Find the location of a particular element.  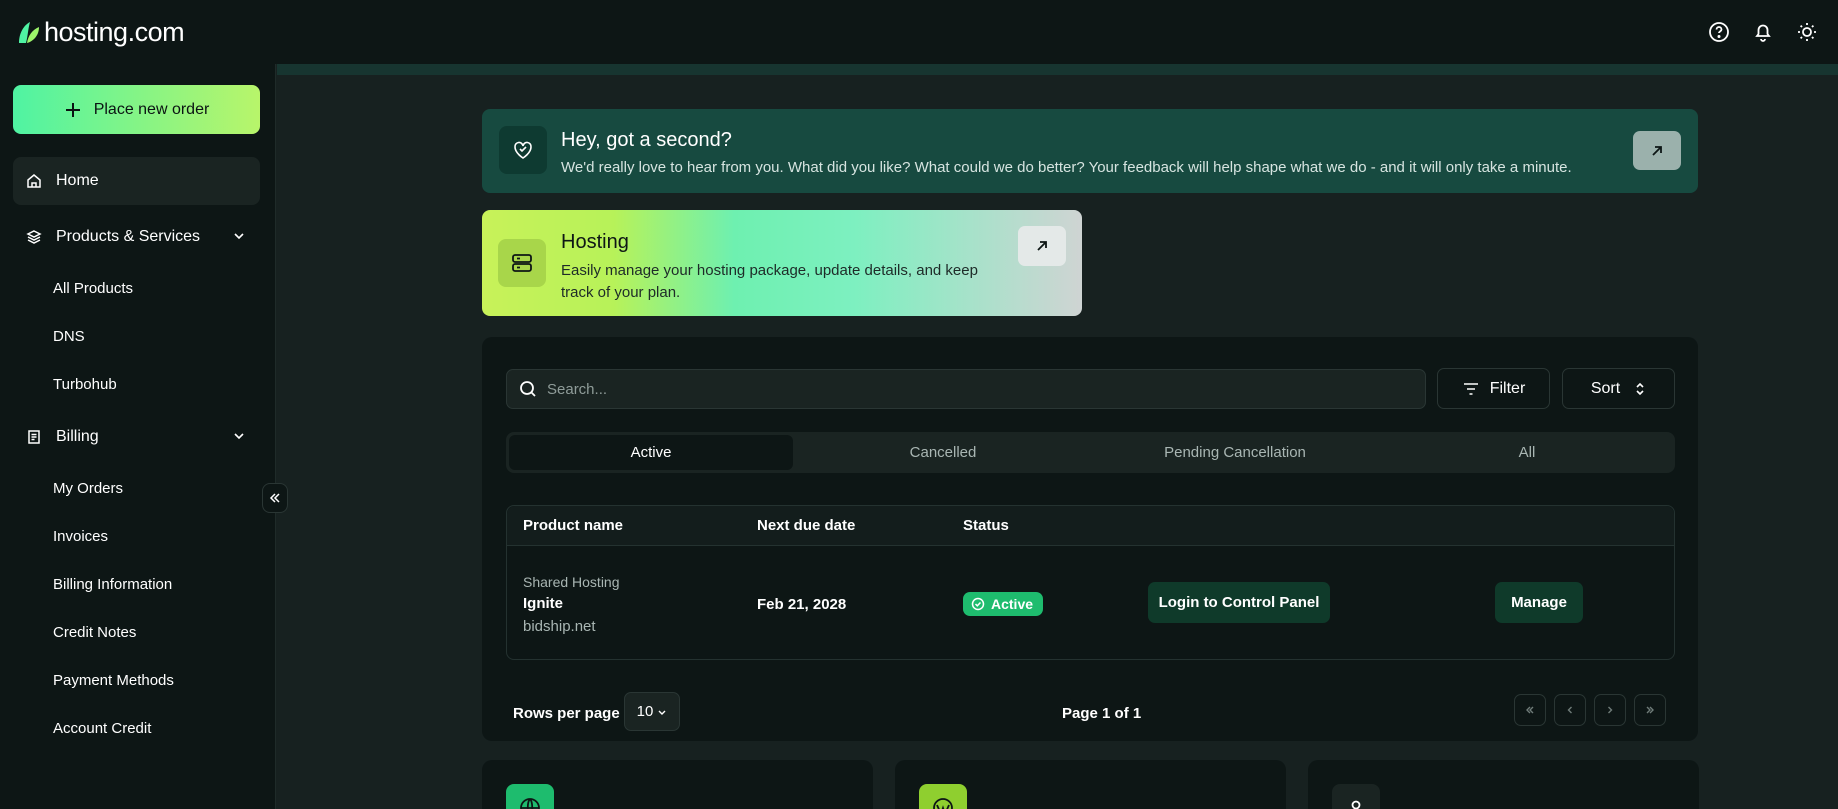

rows-per-page-value: 10 is located at coordinates (645, 711).